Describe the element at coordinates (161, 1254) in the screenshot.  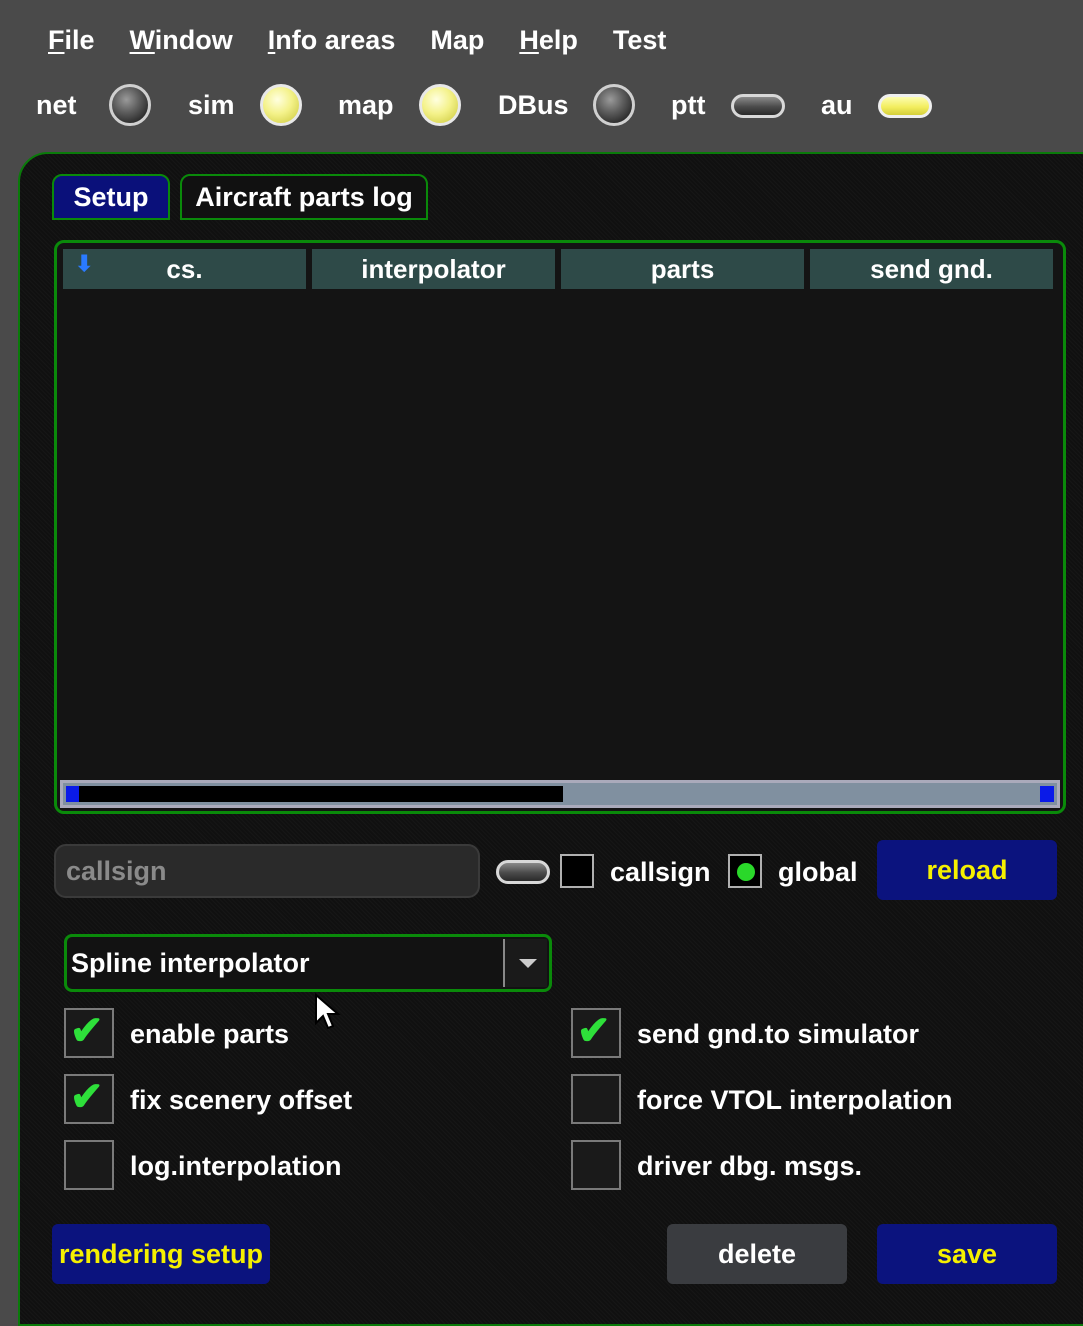
I see `rendering-setup-button: rendering setup` at that location.